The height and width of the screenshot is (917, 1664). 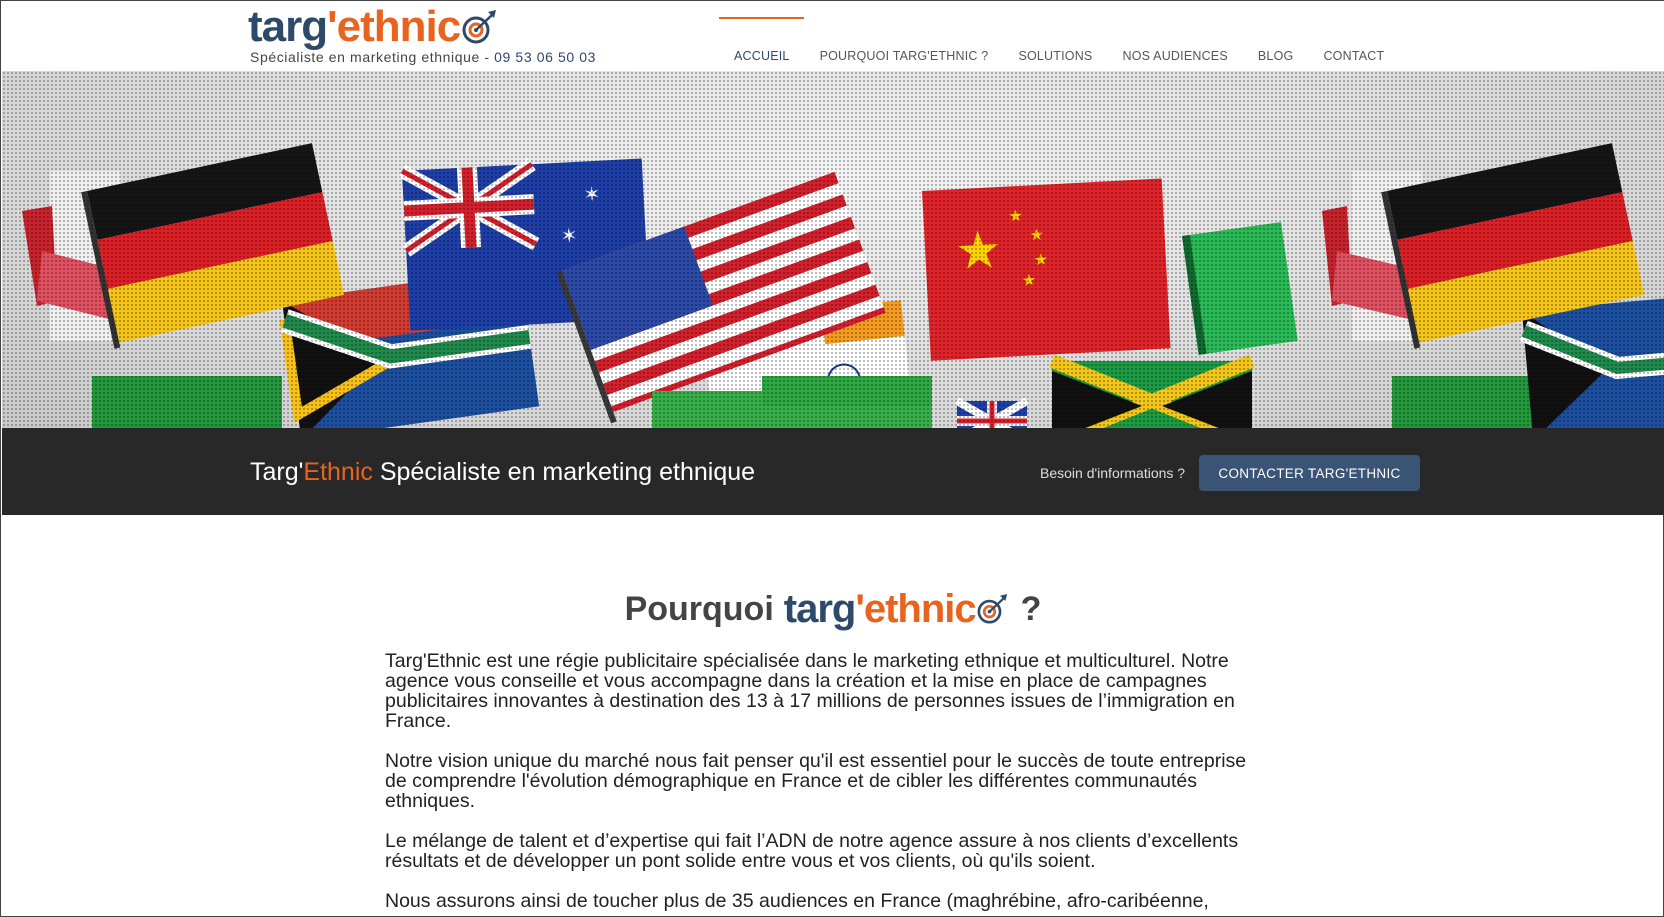 I want to click on nav-solutions: SOLUTIONS, so click(x=1055, y=36).